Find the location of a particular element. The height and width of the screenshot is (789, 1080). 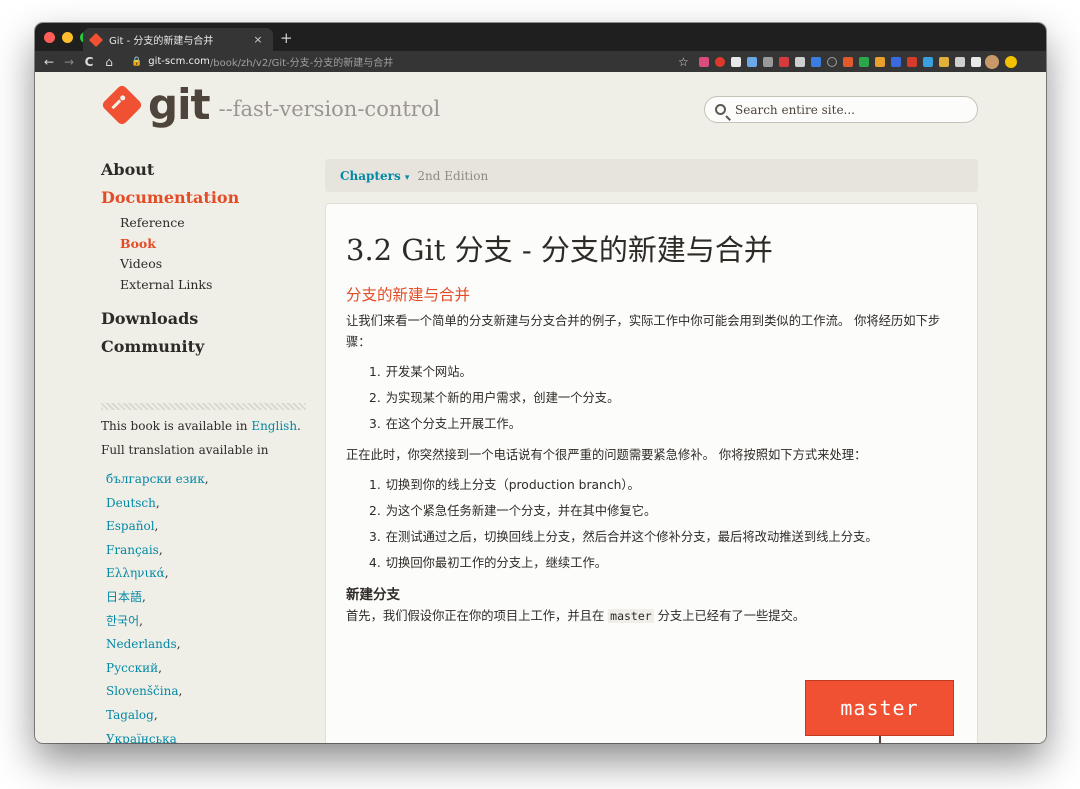

extensions-puzzle-icon is located at coordinates (975, 61).